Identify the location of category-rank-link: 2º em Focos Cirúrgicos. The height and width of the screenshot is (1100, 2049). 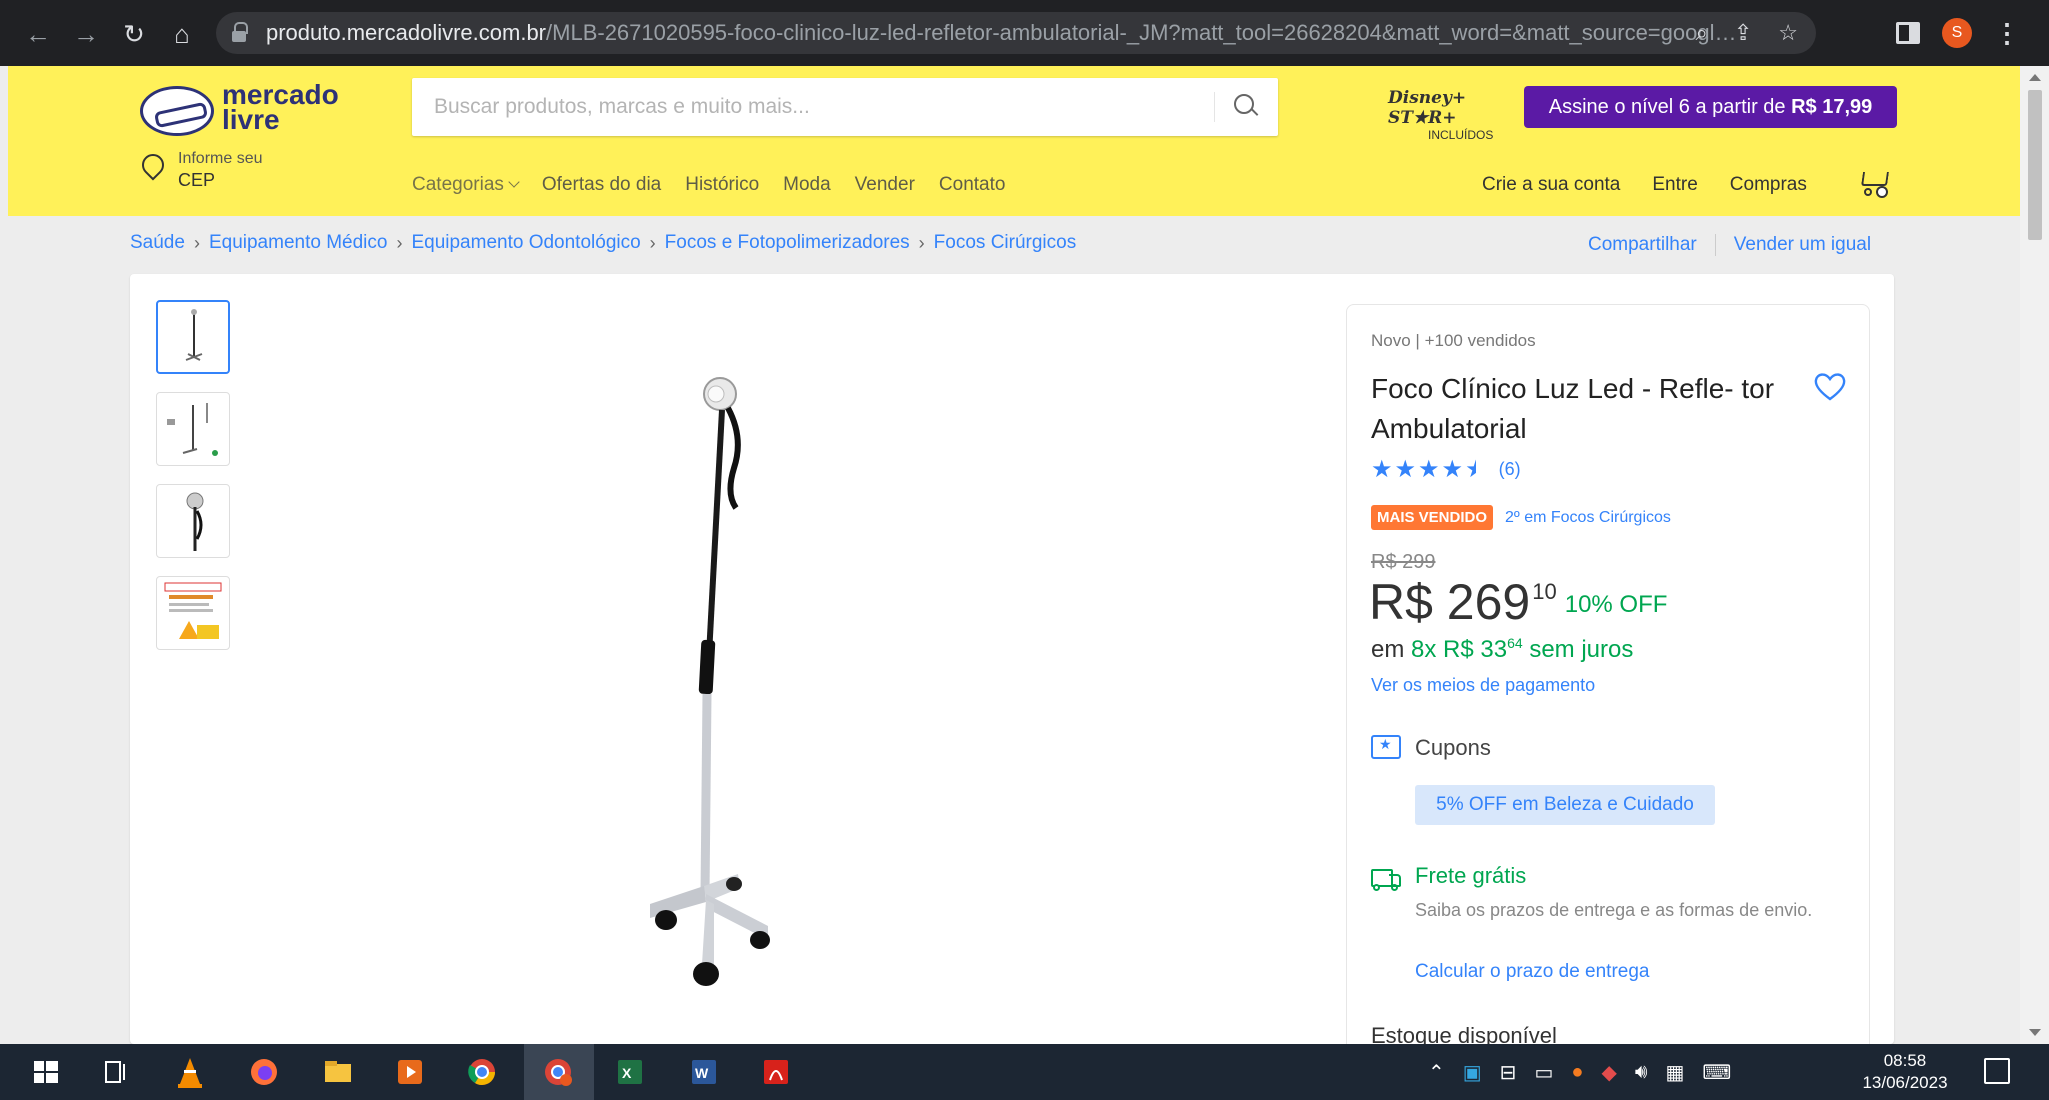
(1588, 518).